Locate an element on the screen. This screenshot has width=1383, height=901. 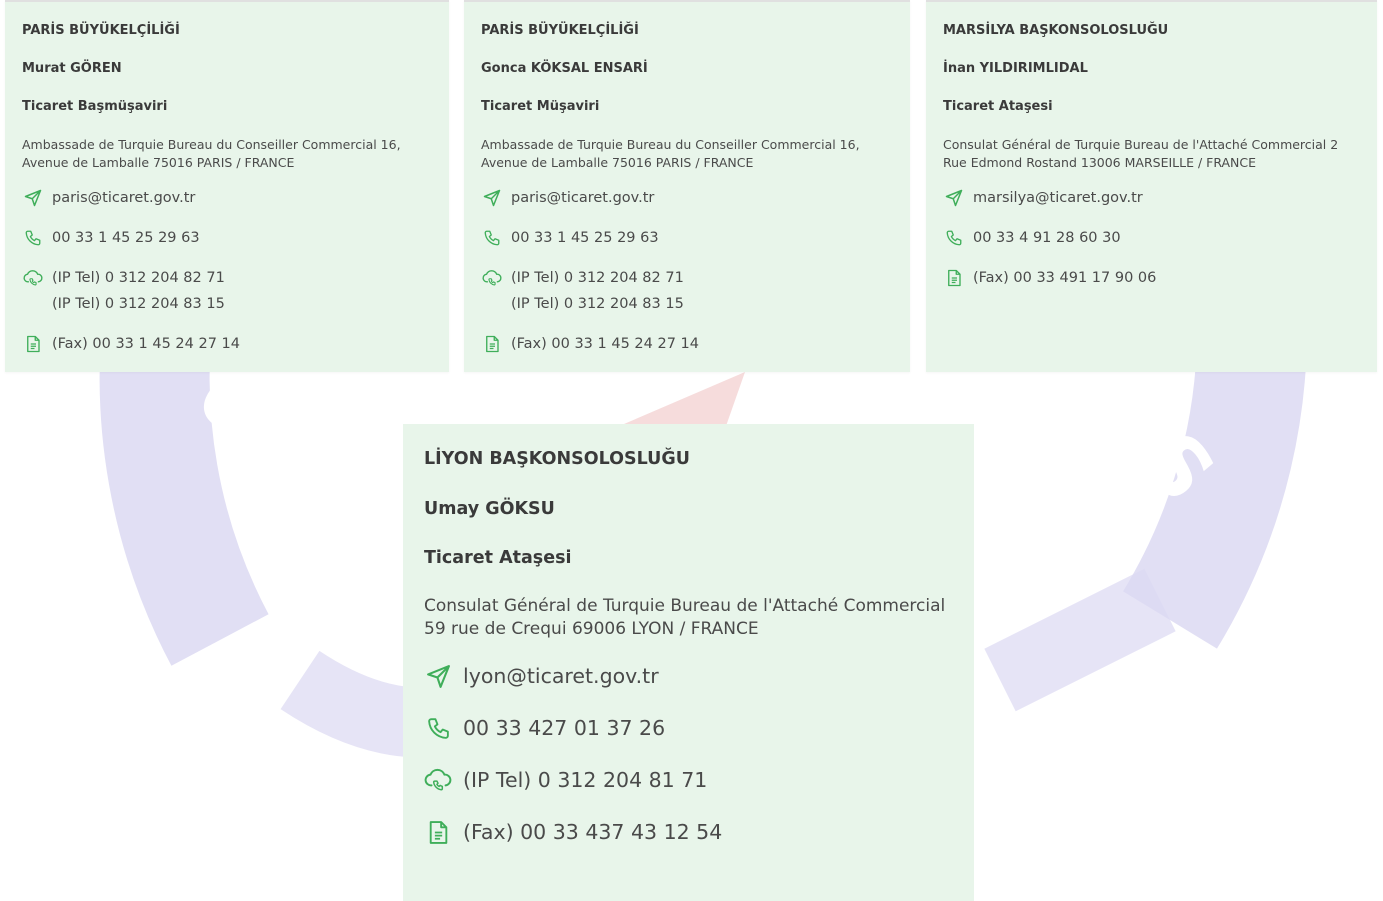
person-role: Ticaret Müşaviri is located at coordinates (540, 106).